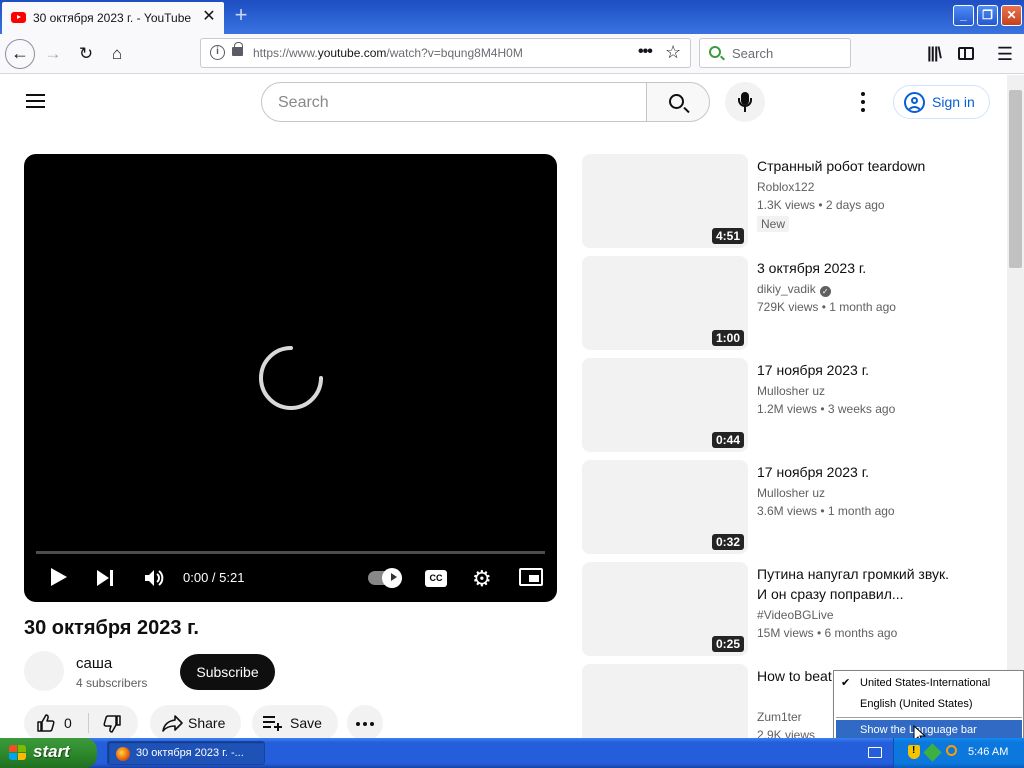 The height and width of the screenshot is (768, 1024). I want to click on video-thumbnail: 1:00, so click(665, 303).